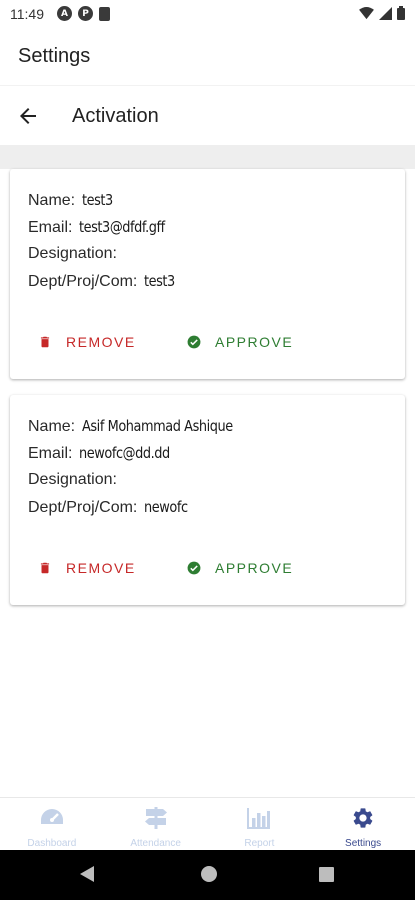 Image resolution: width=415 pixels, height=900 pixels. What do you see at coordinates (207, 115) in the screenshot?
I see `sub-header: Activation` at bounding box center [207, 115].